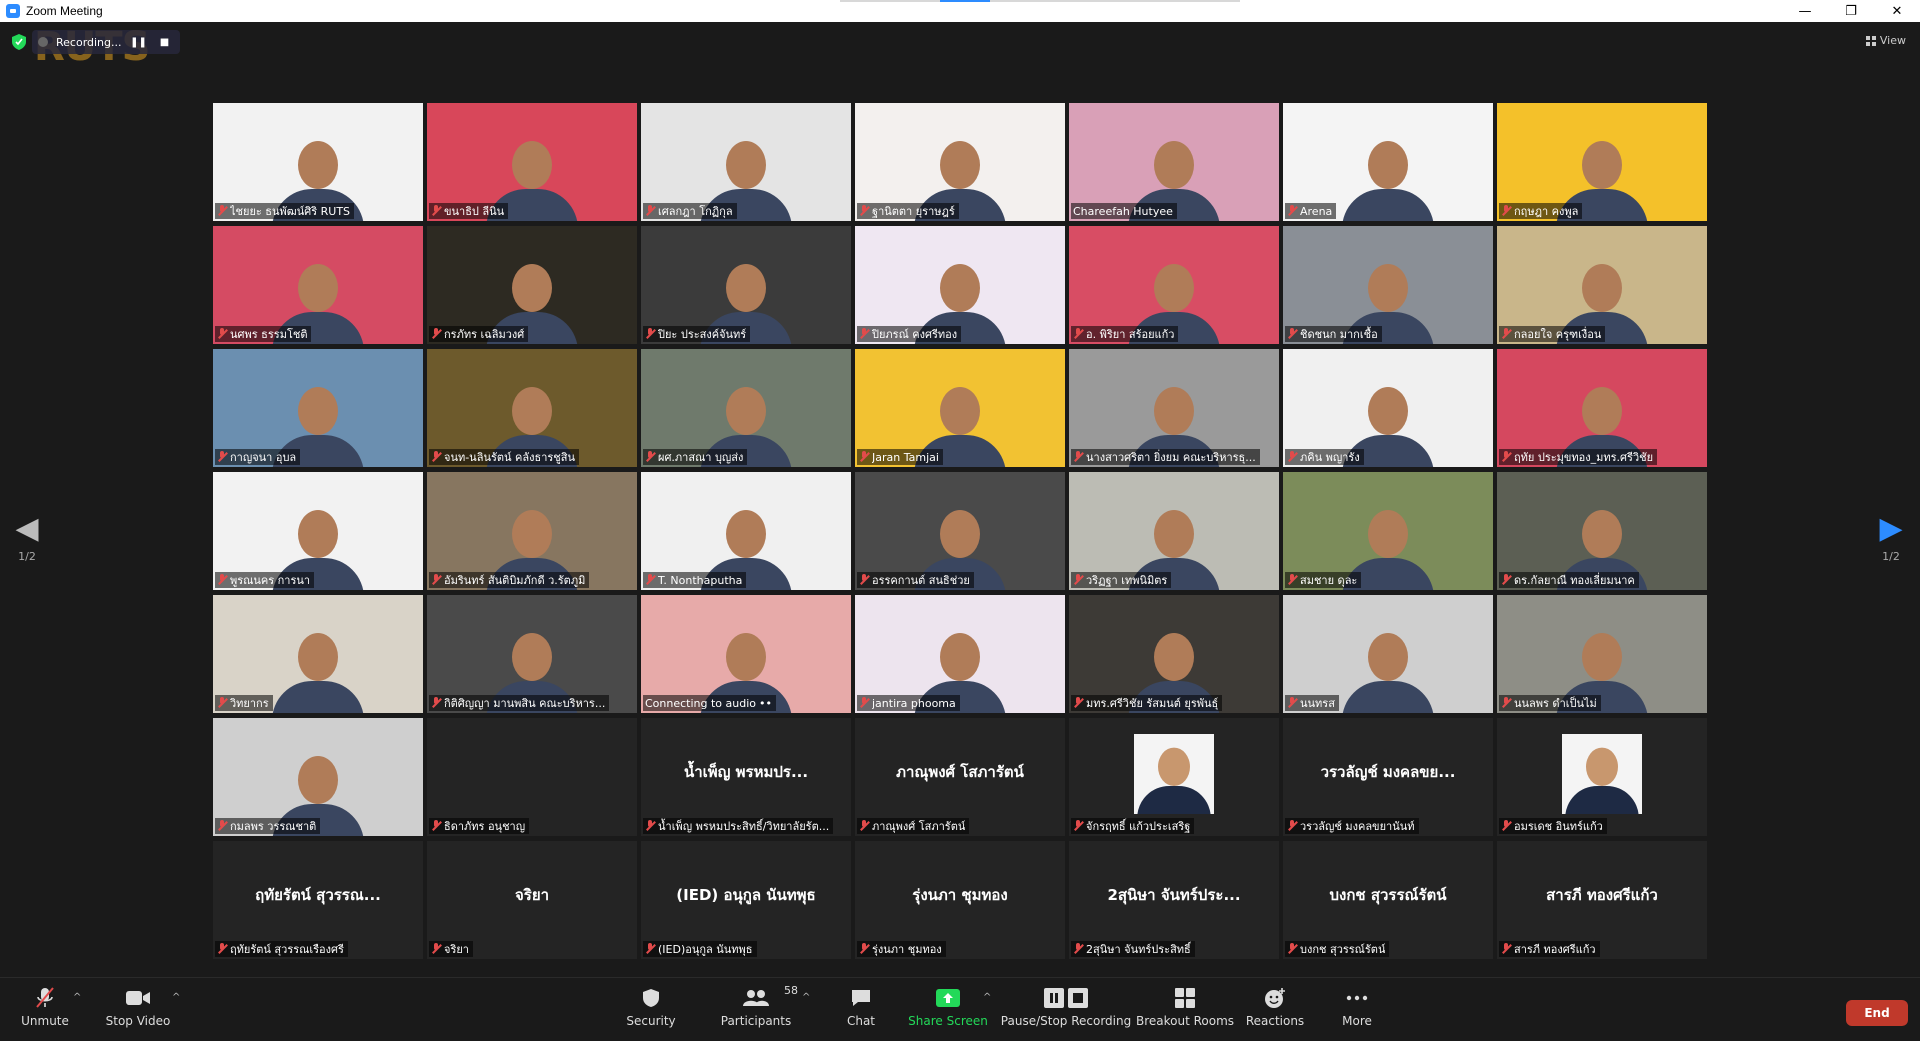  I want to click on participant-tile: นนทรส, so click(1388, 654).